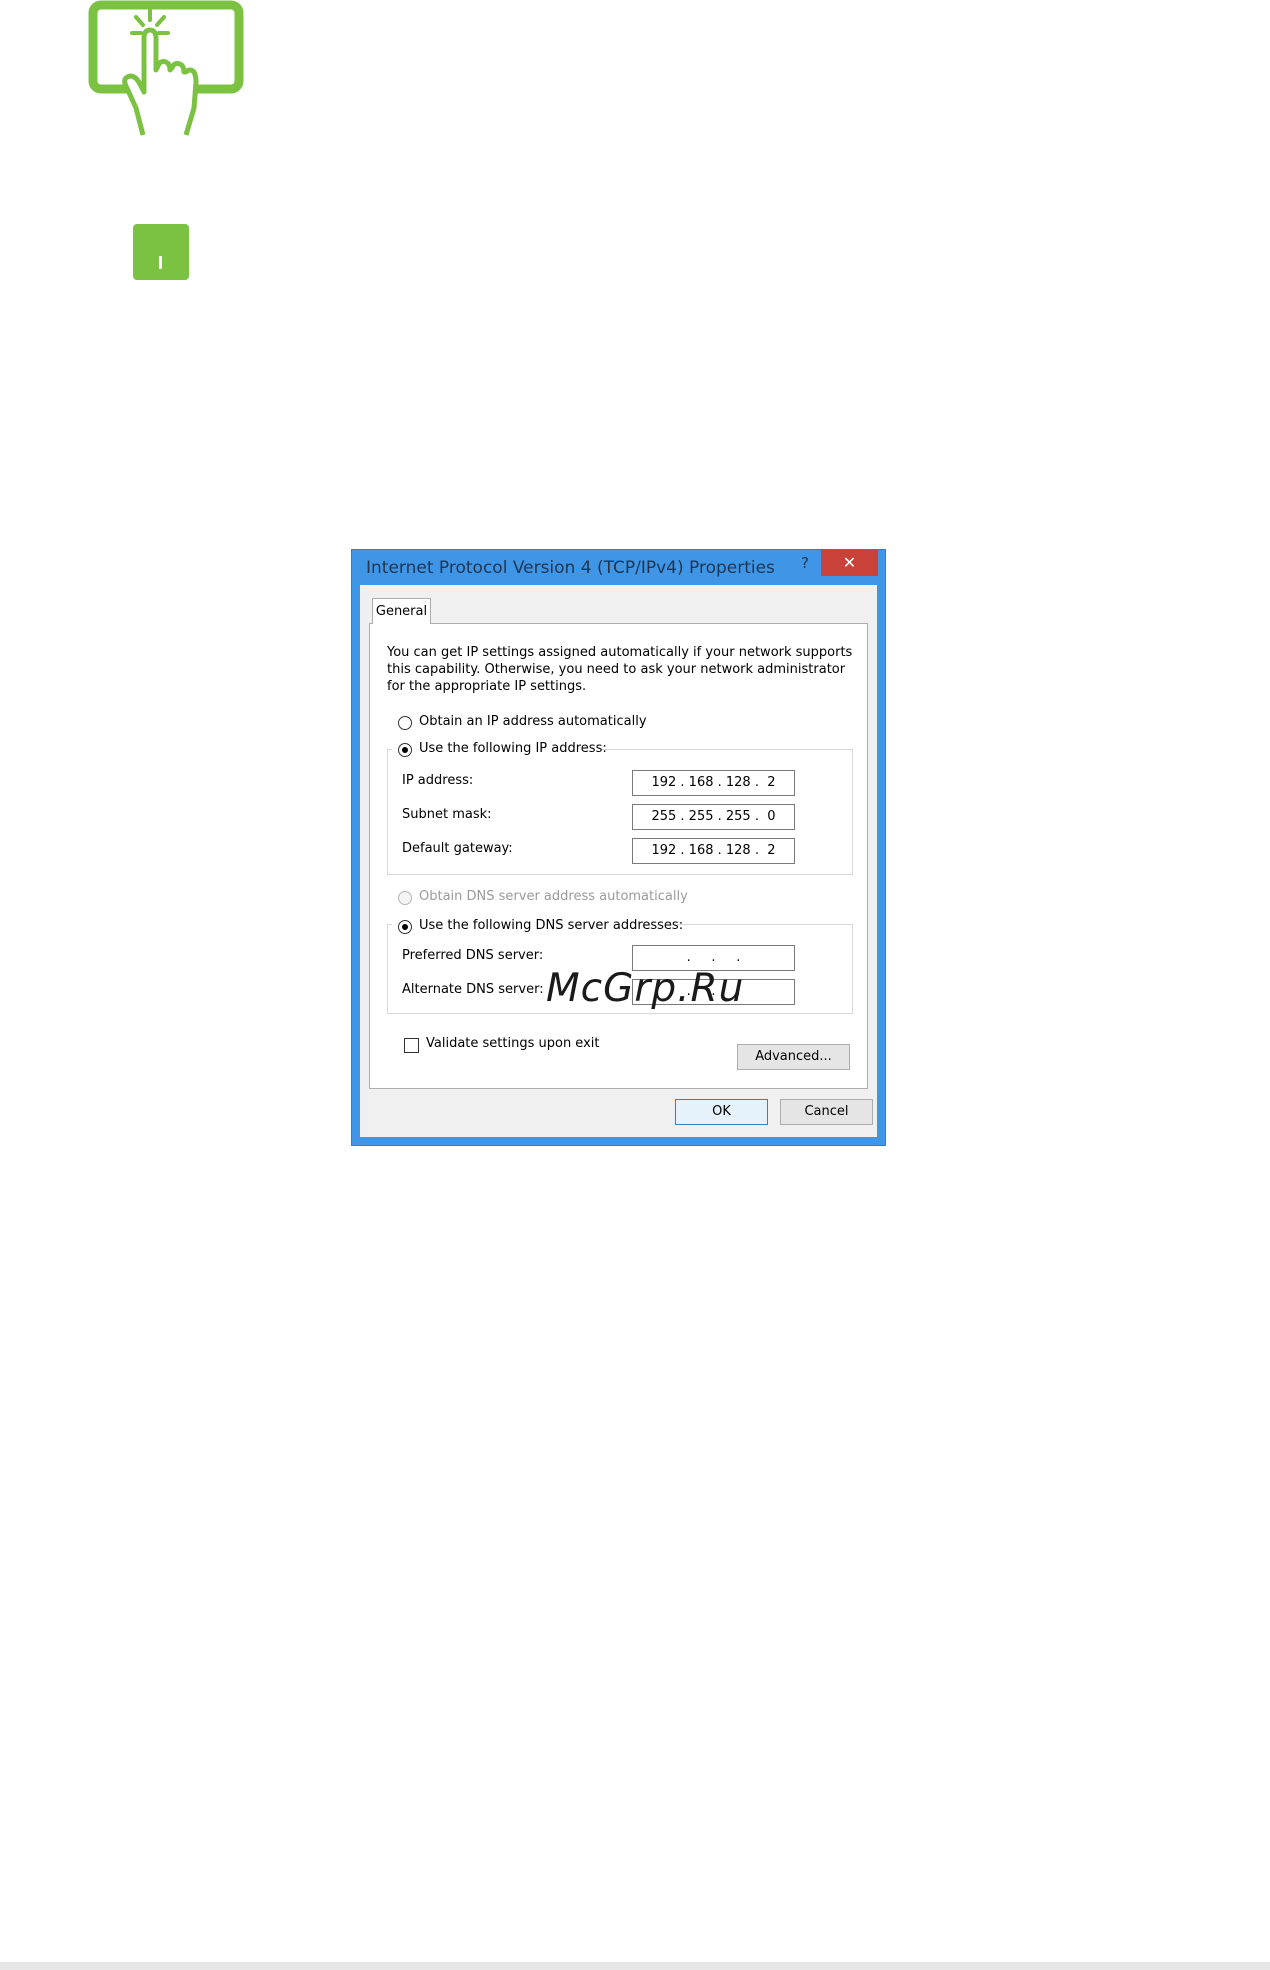 The height and width of the screenshot is (1970, 1270). Describe the element at coordinates (805, 563) in the screenshot. I see `help-button: ?` at that location.